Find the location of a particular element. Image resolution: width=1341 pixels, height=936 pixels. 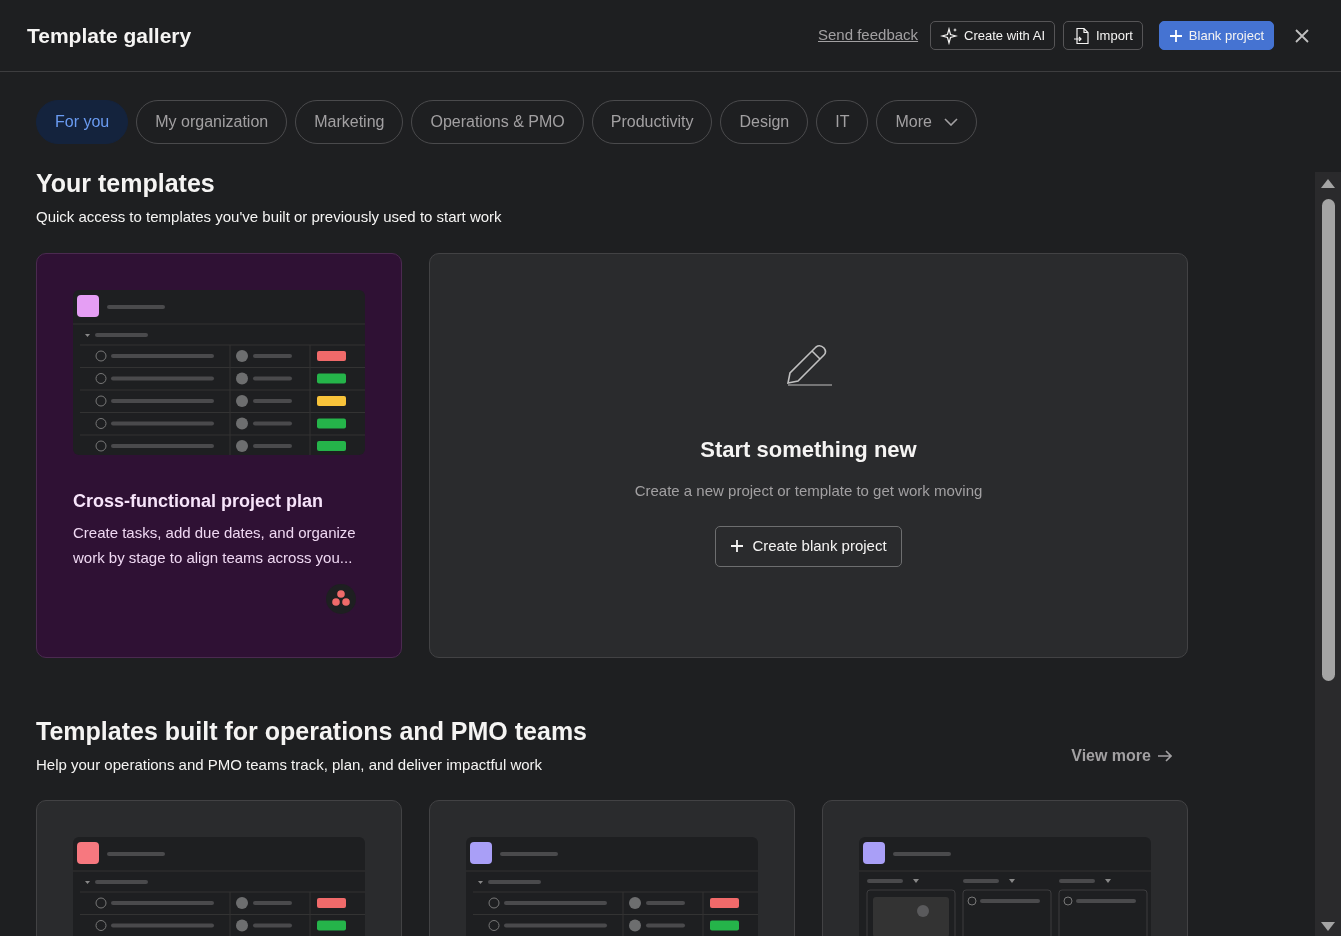

filter-tab: For you is located at coordinates (82, 122).